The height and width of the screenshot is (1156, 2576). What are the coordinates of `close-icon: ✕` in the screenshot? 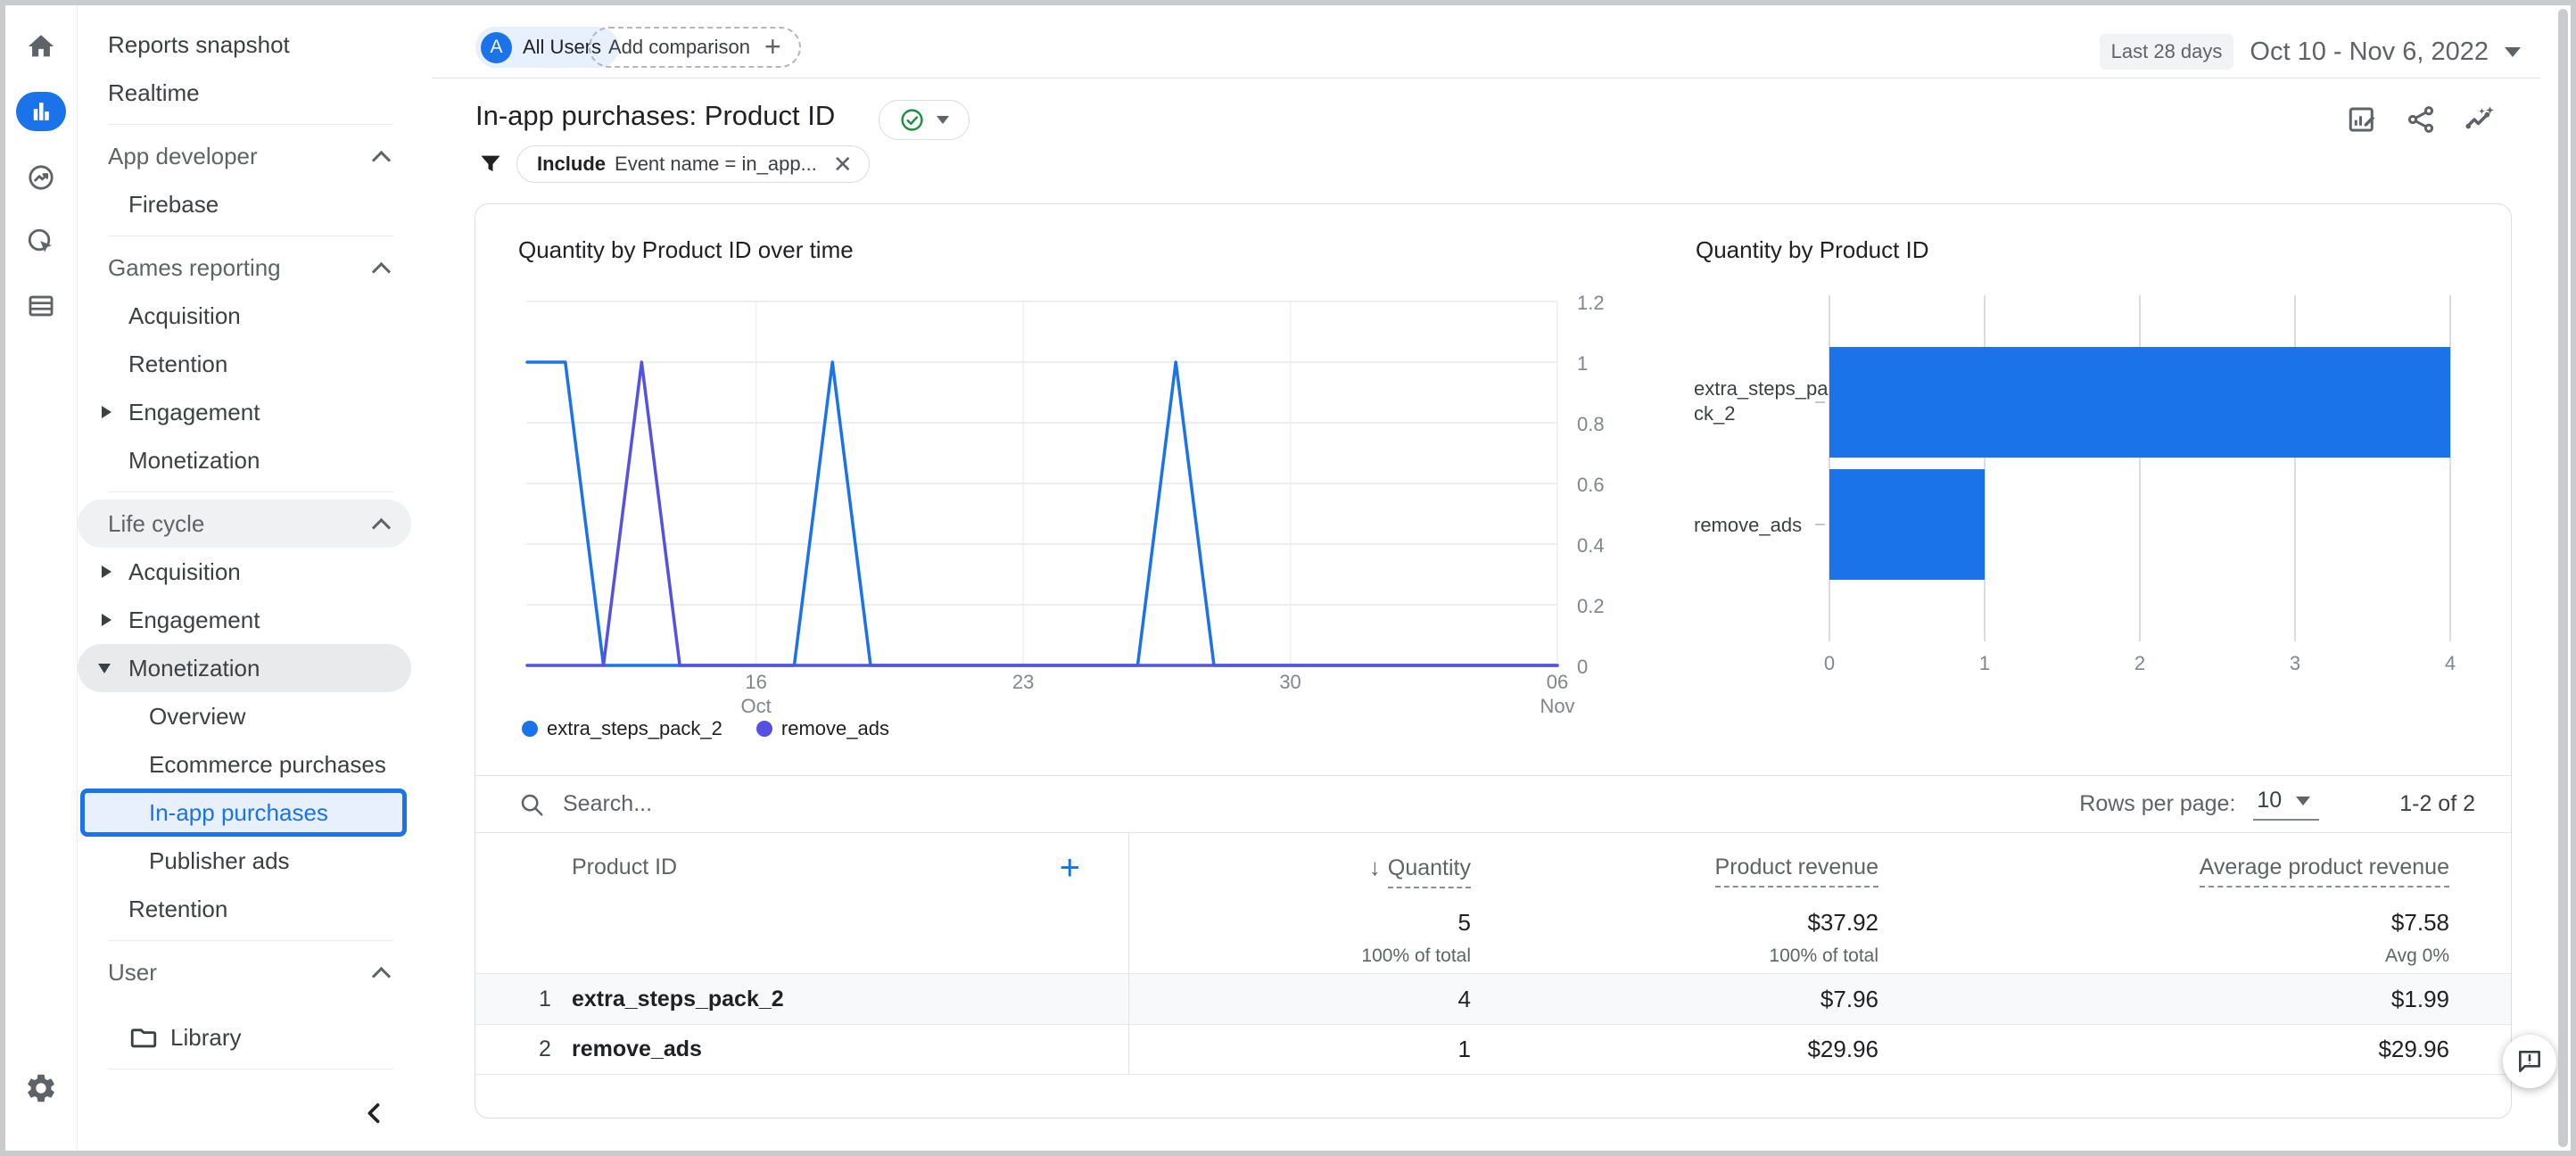 It's located at (843, 164).